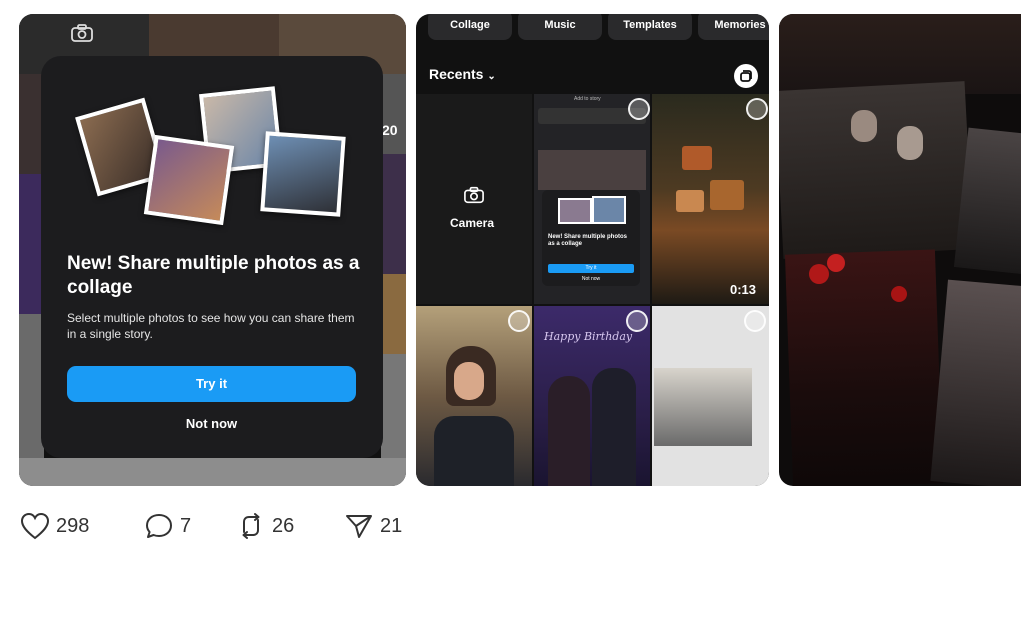 This screenshot has width=1021, height=642. I want to click on share-count: 21, so click(391, 525).